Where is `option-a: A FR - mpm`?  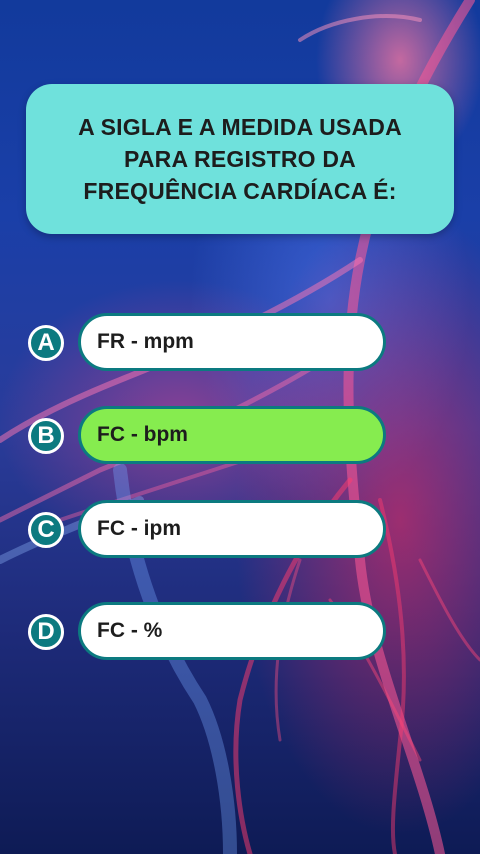
option-a: A FR - mpm is located at coordinates (206, 342).